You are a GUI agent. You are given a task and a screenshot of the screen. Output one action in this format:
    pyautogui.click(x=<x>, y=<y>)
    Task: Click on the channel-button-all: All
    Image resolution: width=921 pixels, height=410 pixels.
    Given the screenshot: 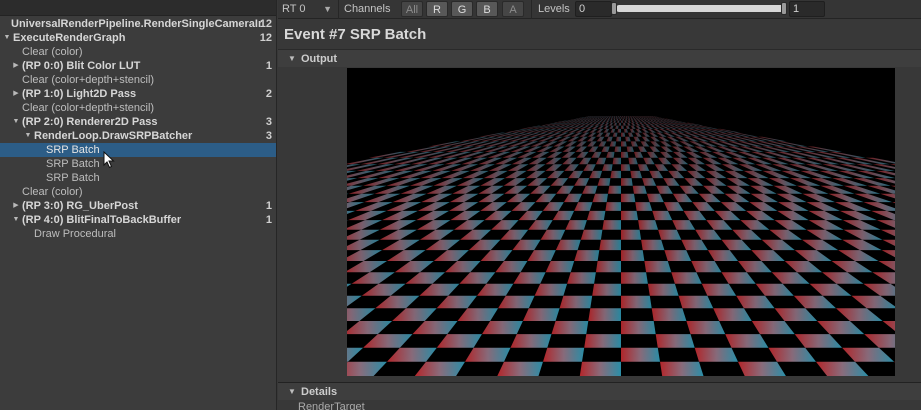 What is the action you would take?
    pyautogui.click(x=412, y=9)
    